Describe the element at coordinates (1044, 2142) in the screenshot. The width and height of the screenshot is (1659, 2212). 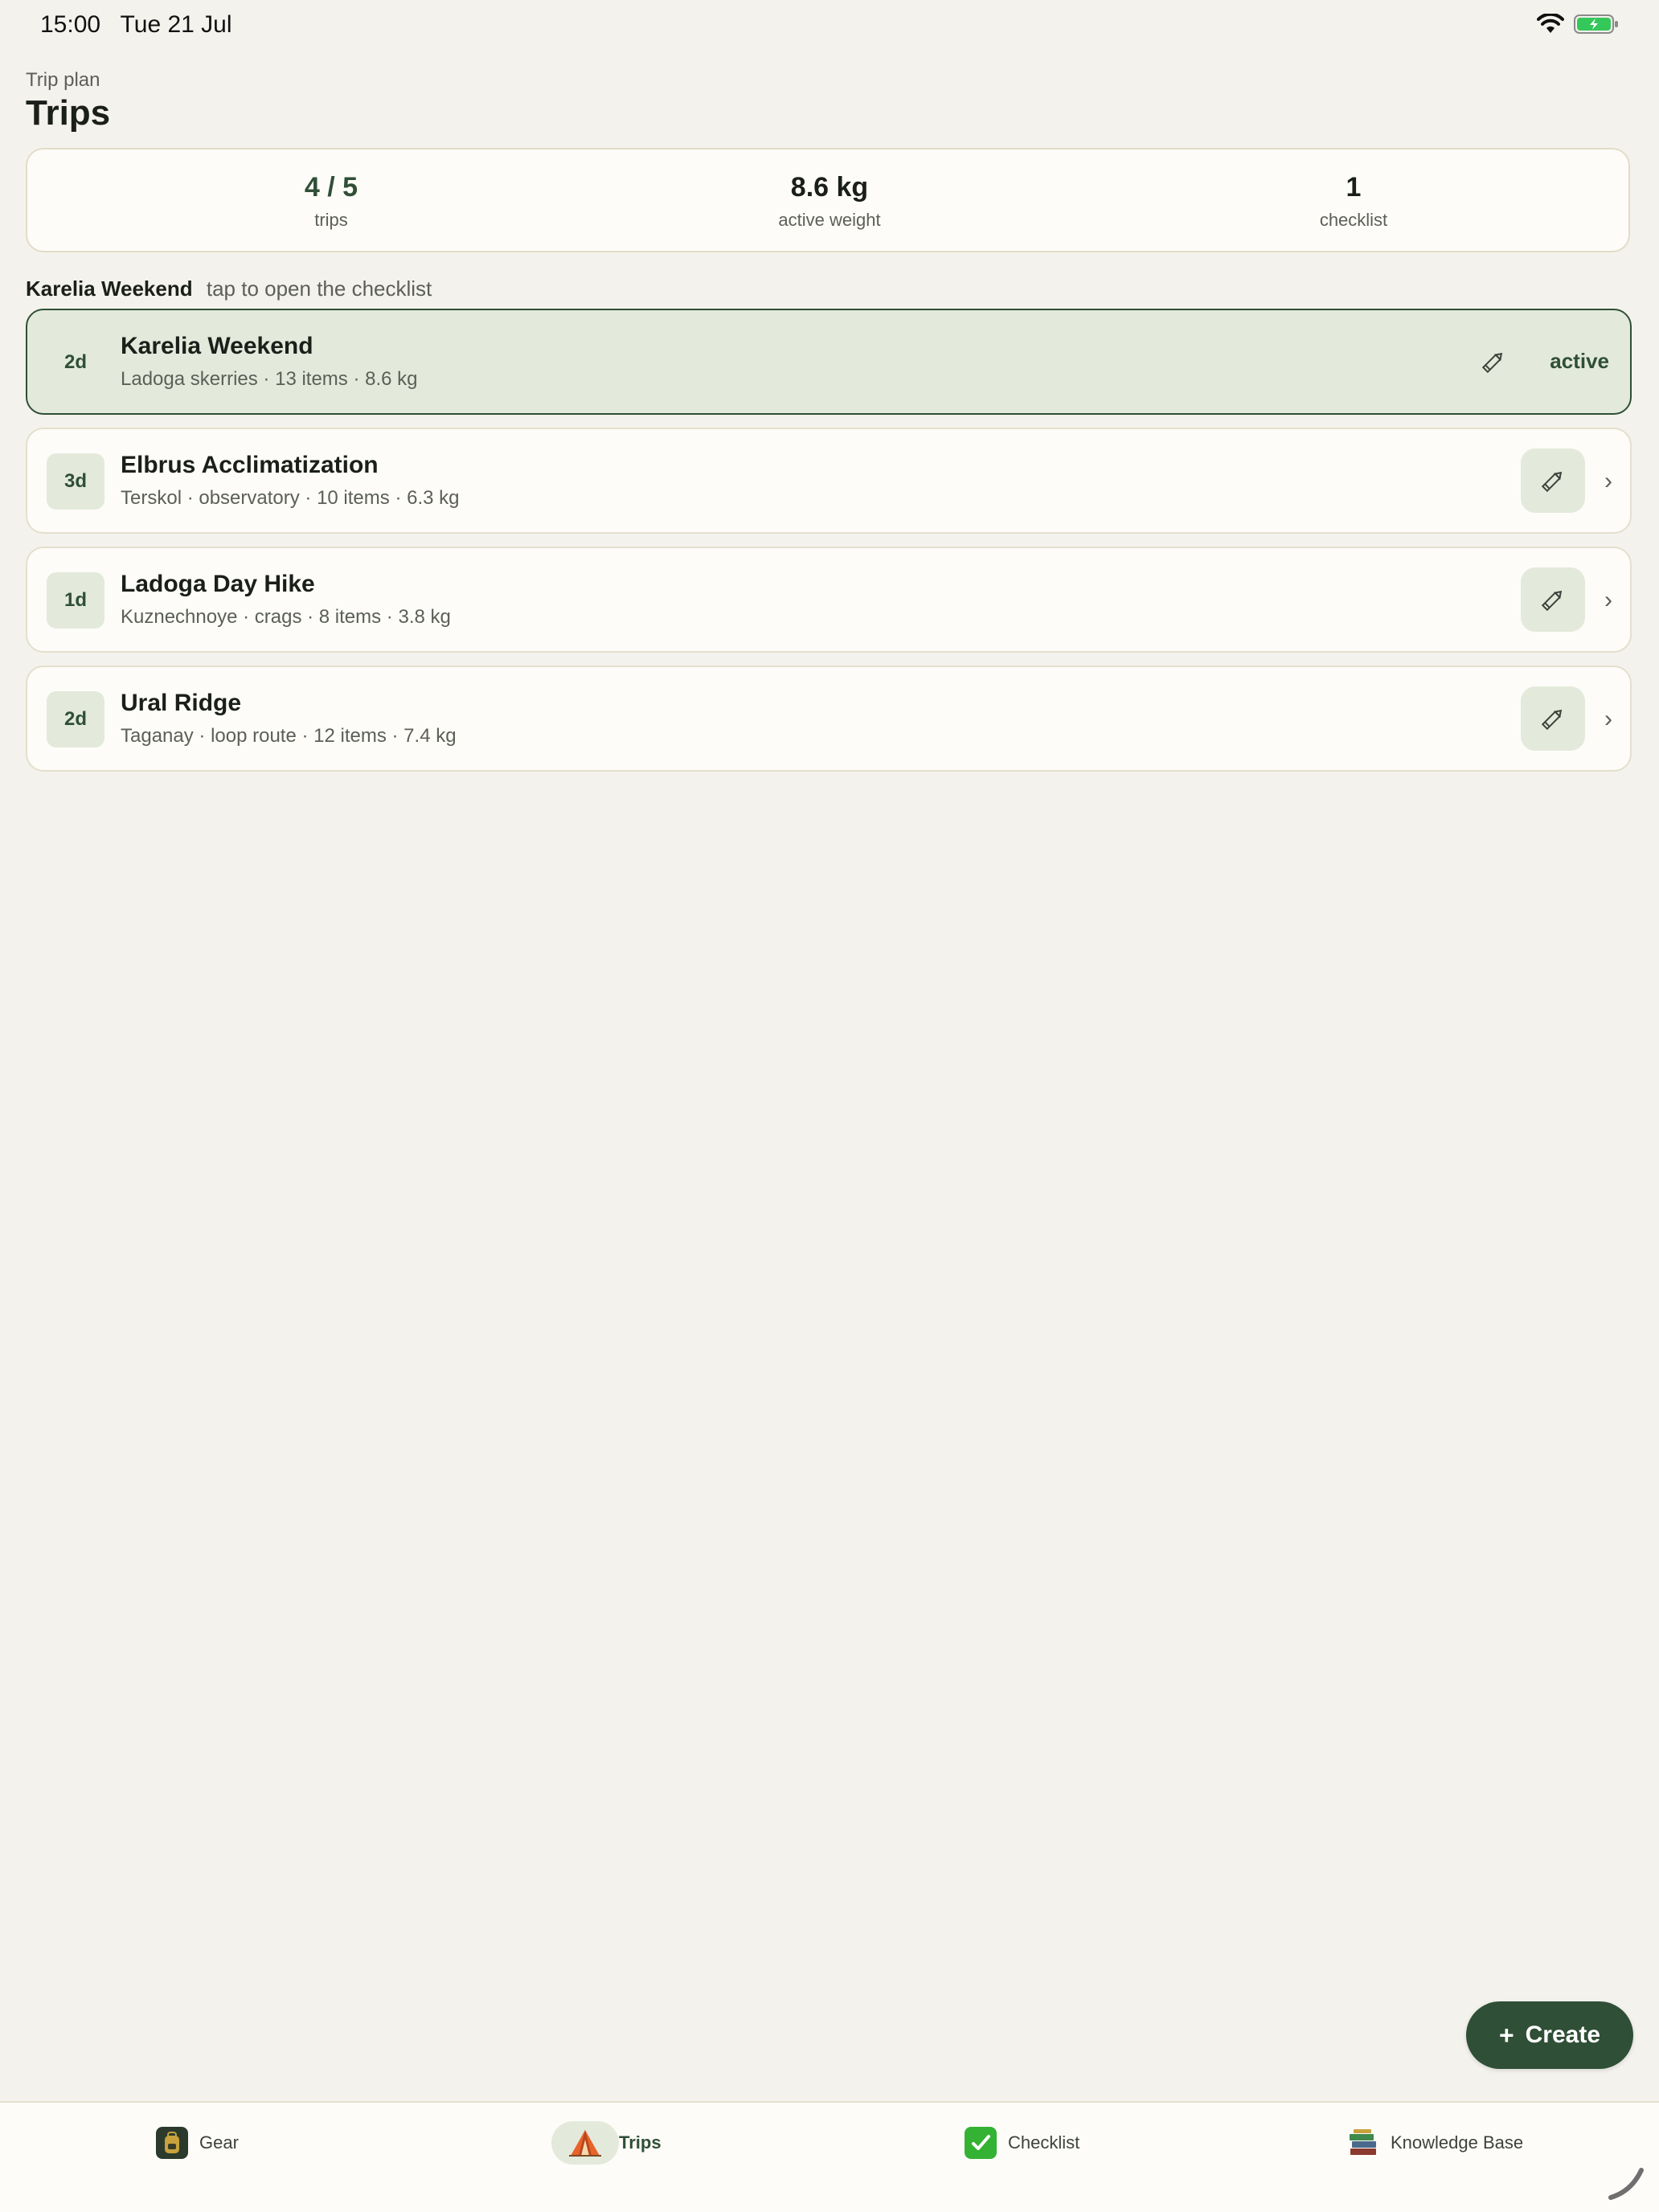
I see `tab-label: Checklist` at that location.